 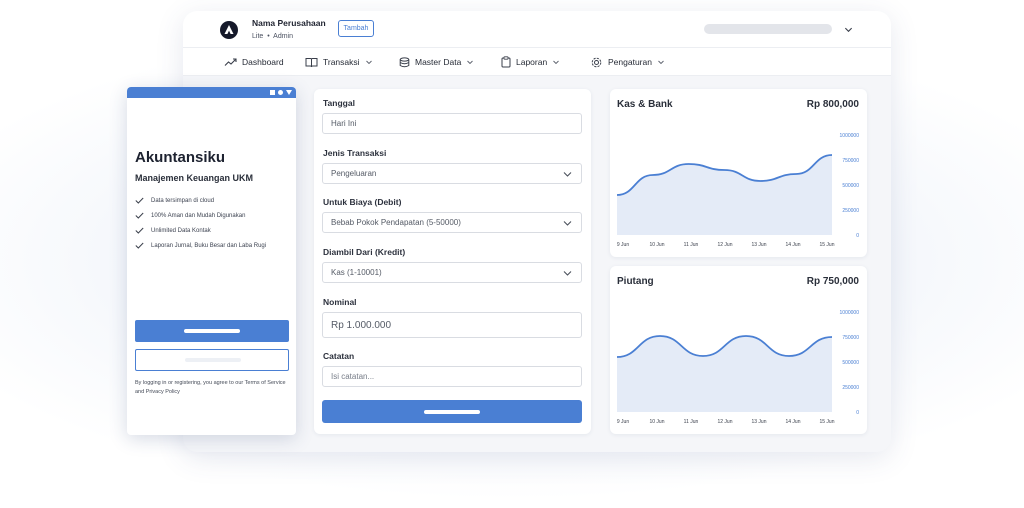 I want to click on nav-label-dashboard: Dashboard, so click(x=263, y=62).